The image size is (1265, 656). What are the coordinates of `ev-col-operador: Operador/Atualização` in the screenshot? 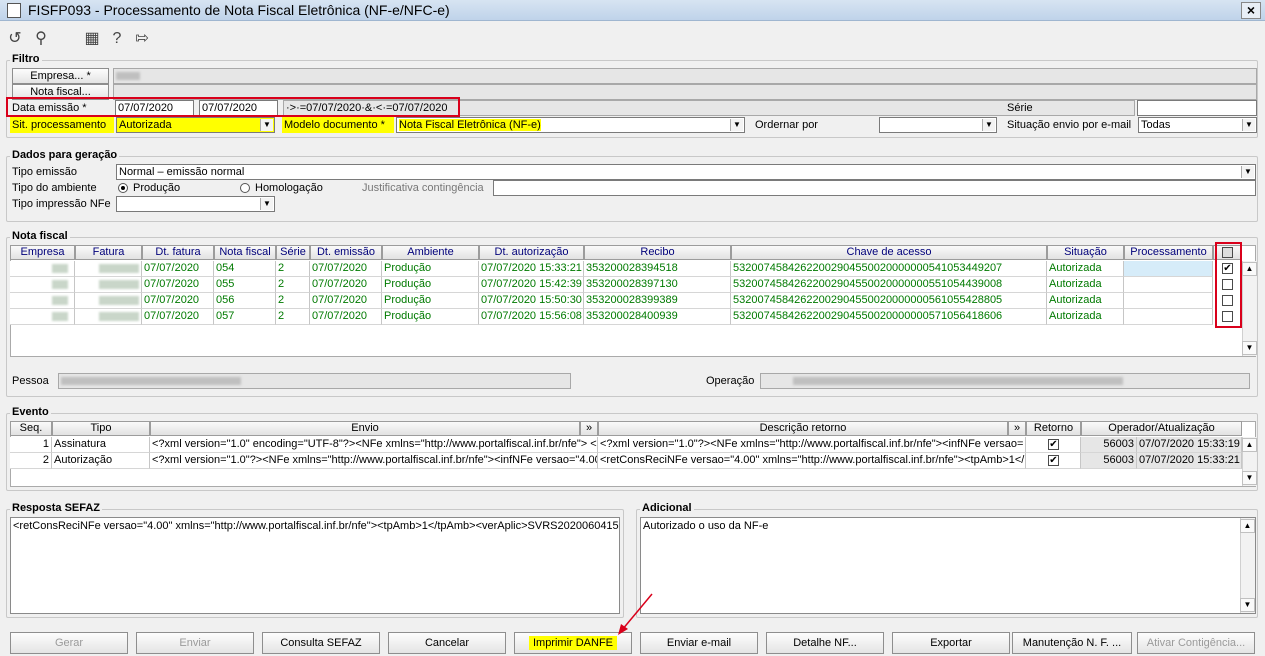 It's located at (1161, 428).